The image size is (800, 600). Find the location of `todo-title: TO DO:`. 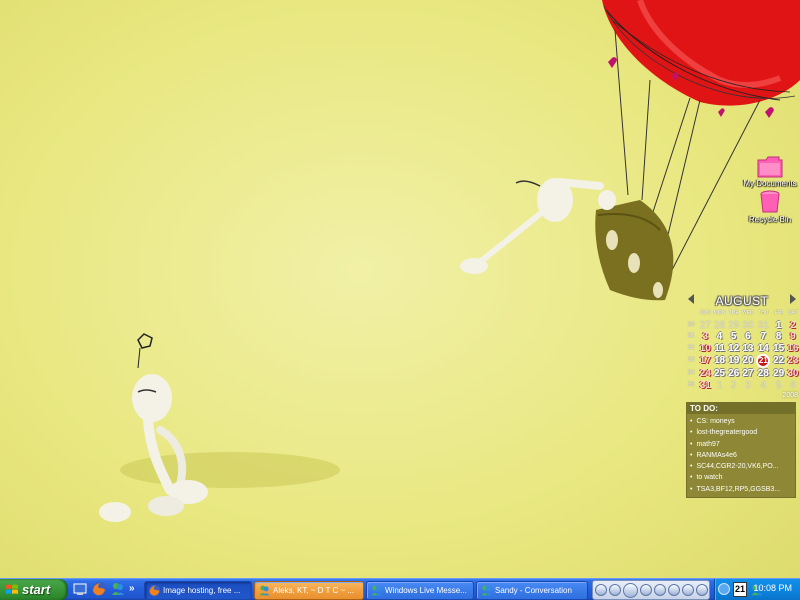

todo-title: TO DO: is located at coordinates (741, 408).